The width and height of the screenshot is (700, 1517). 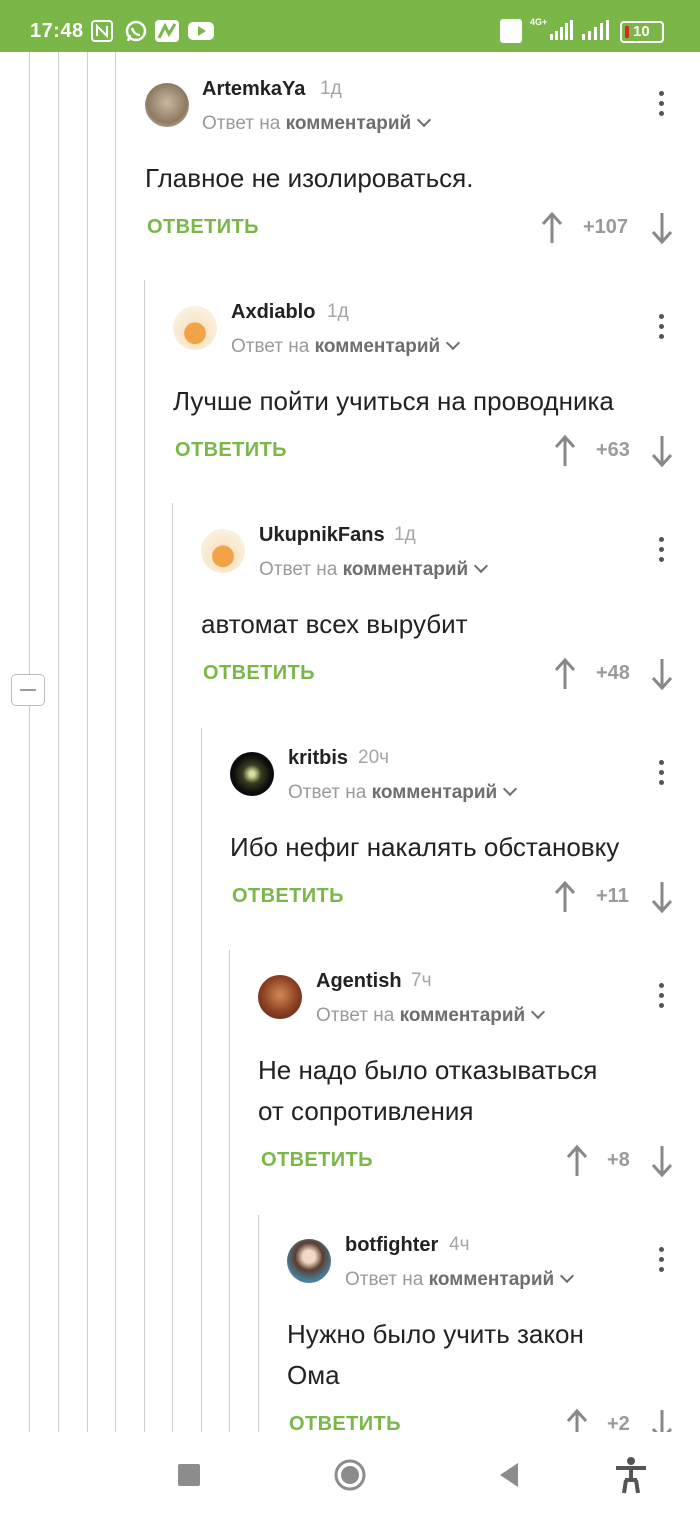 I want to click on comment-text: Главное не изолироваться., so click(x=309, y=178).